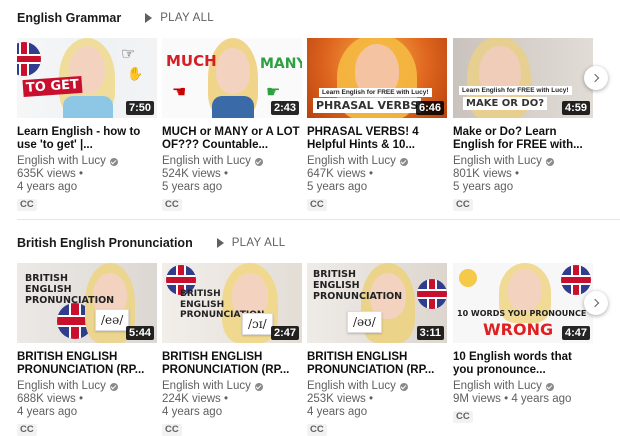 The height and width of the screenshot is (436, 620). What do you see at coordinates (195, 399) in the screenshot?
I see `view-count: 224K views •` at bounding box center [195, 399].